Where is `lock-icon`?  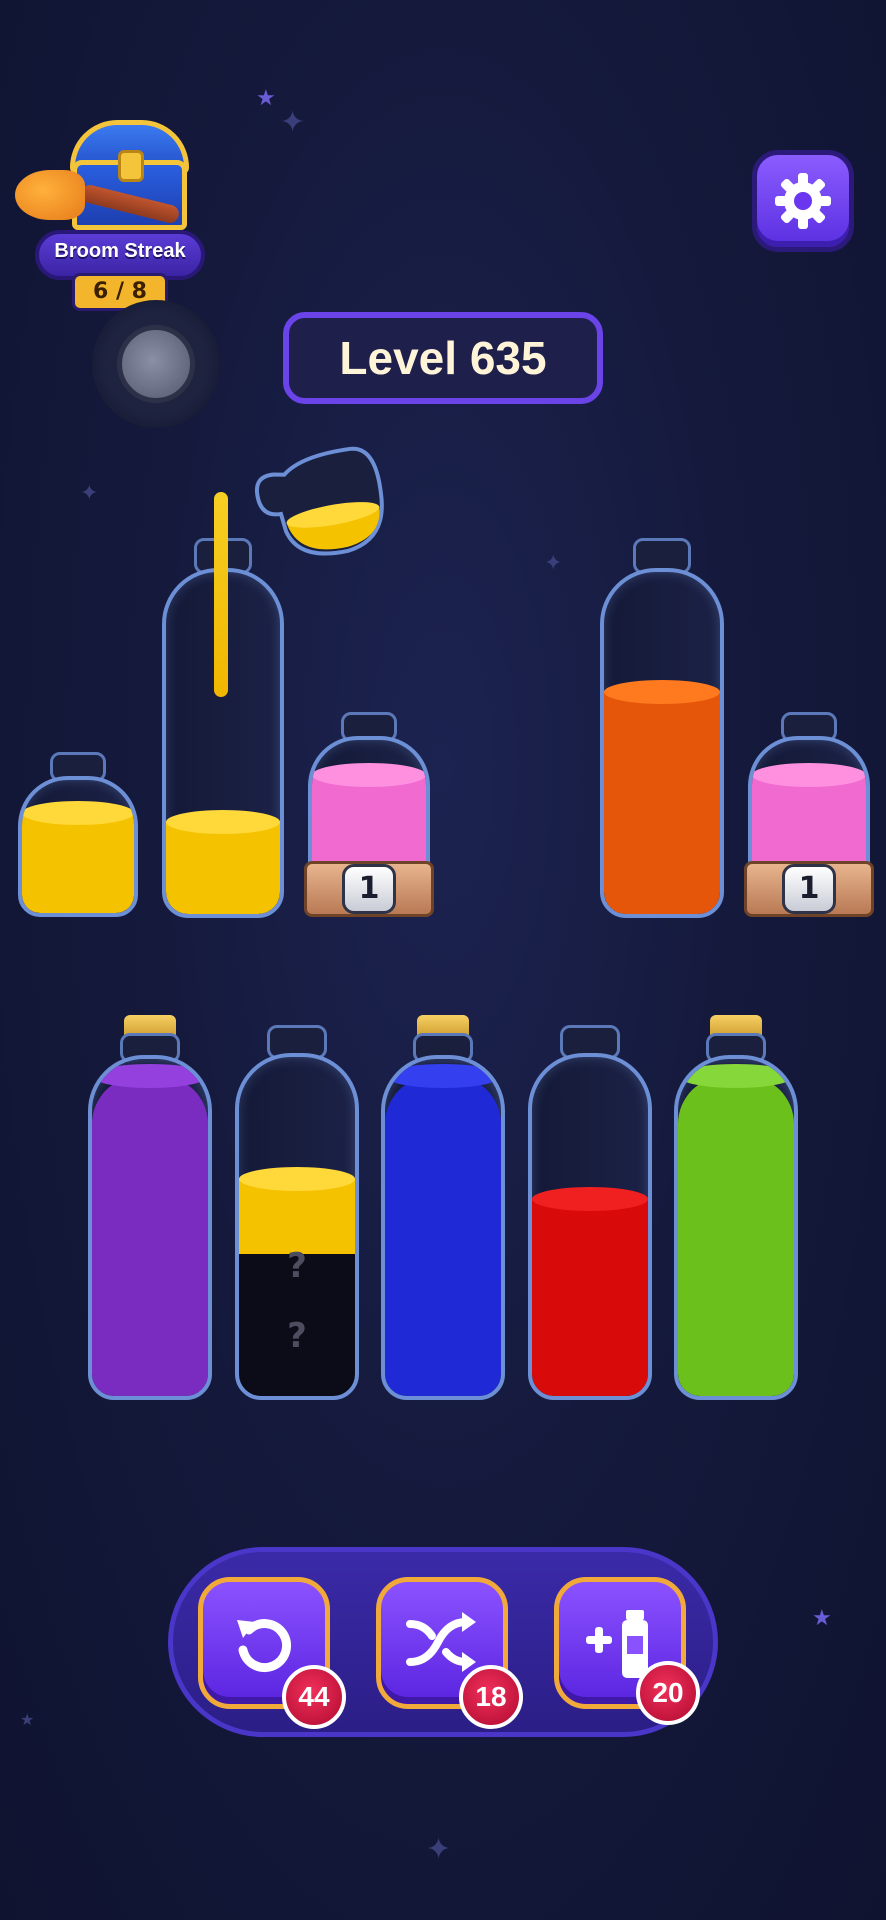
lock-icon is located at coordinates (131, 166).